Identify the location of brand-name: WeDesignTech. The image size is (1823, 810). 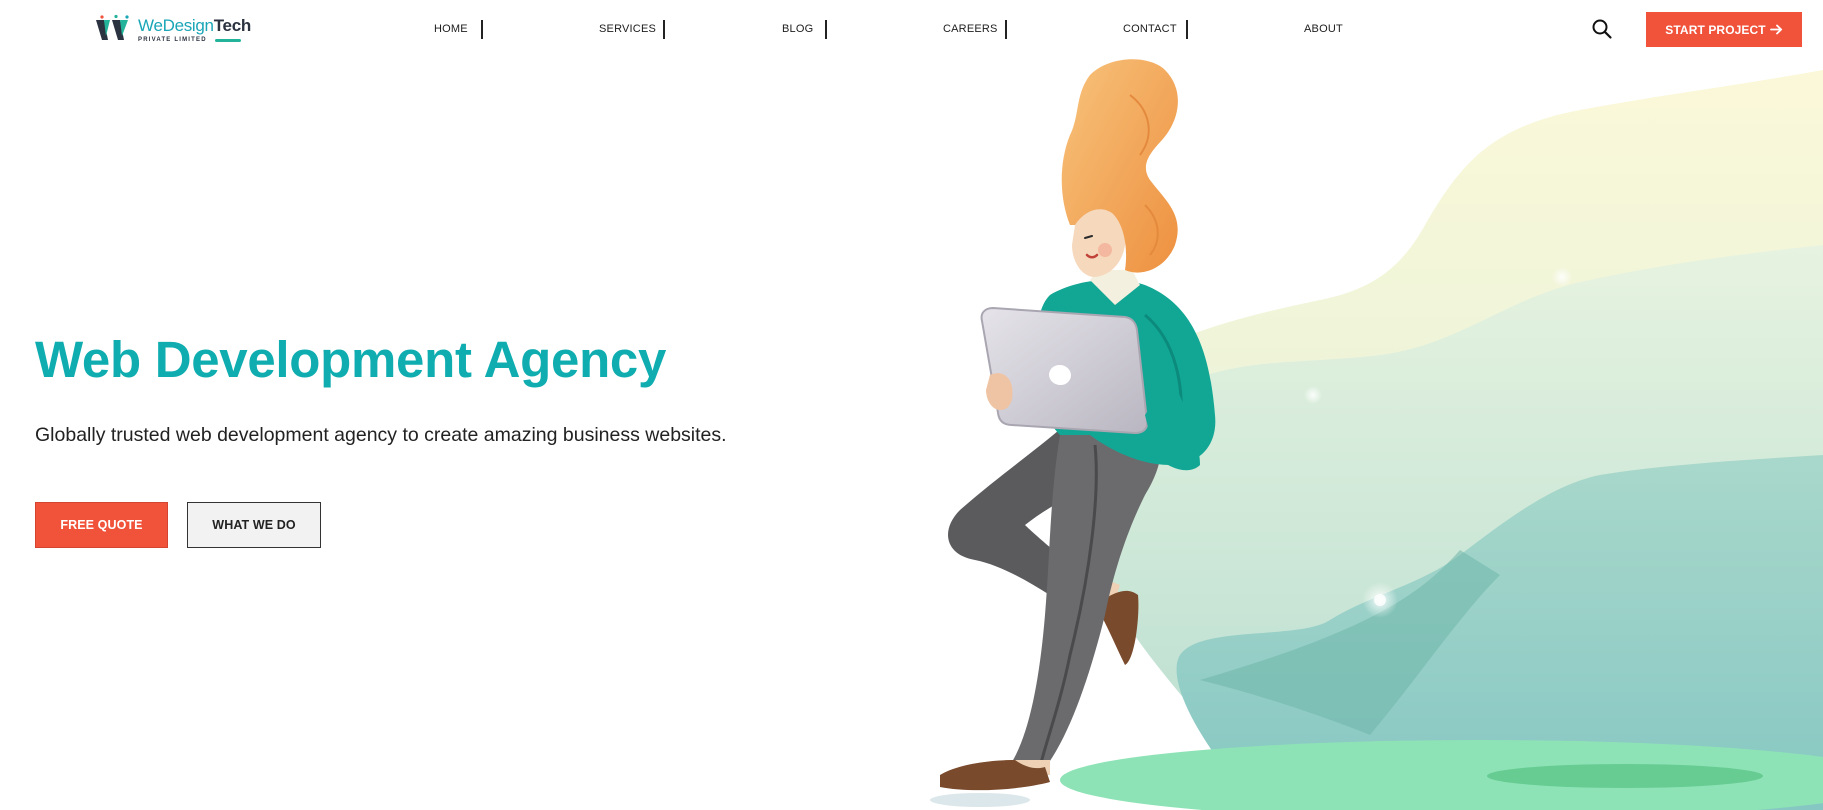
(194, 25).